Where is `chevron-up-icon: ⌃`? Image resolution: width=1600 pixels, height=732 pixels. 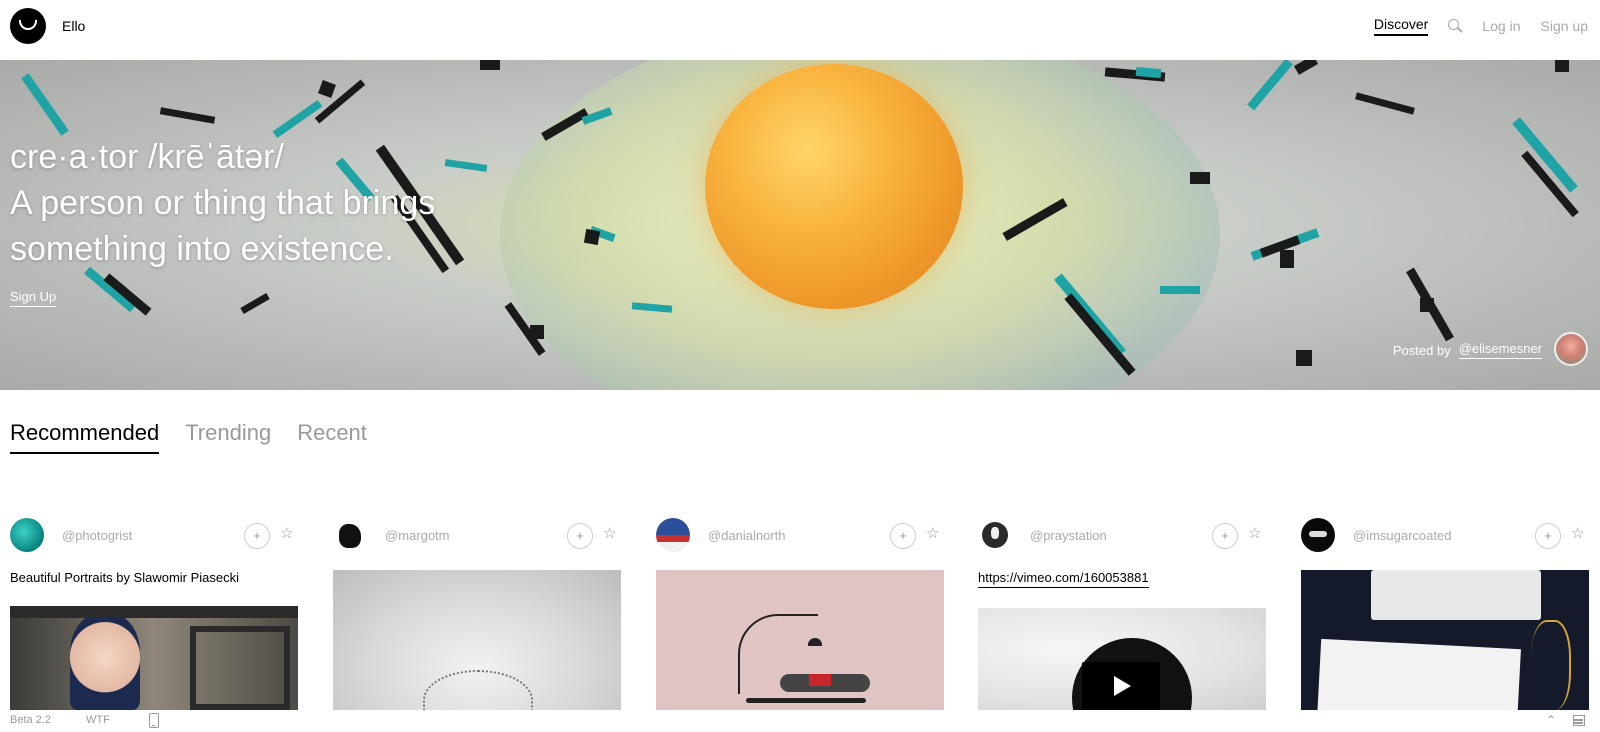
chevron-up-icon: ⌃ is located at coordinates (1551, 720).